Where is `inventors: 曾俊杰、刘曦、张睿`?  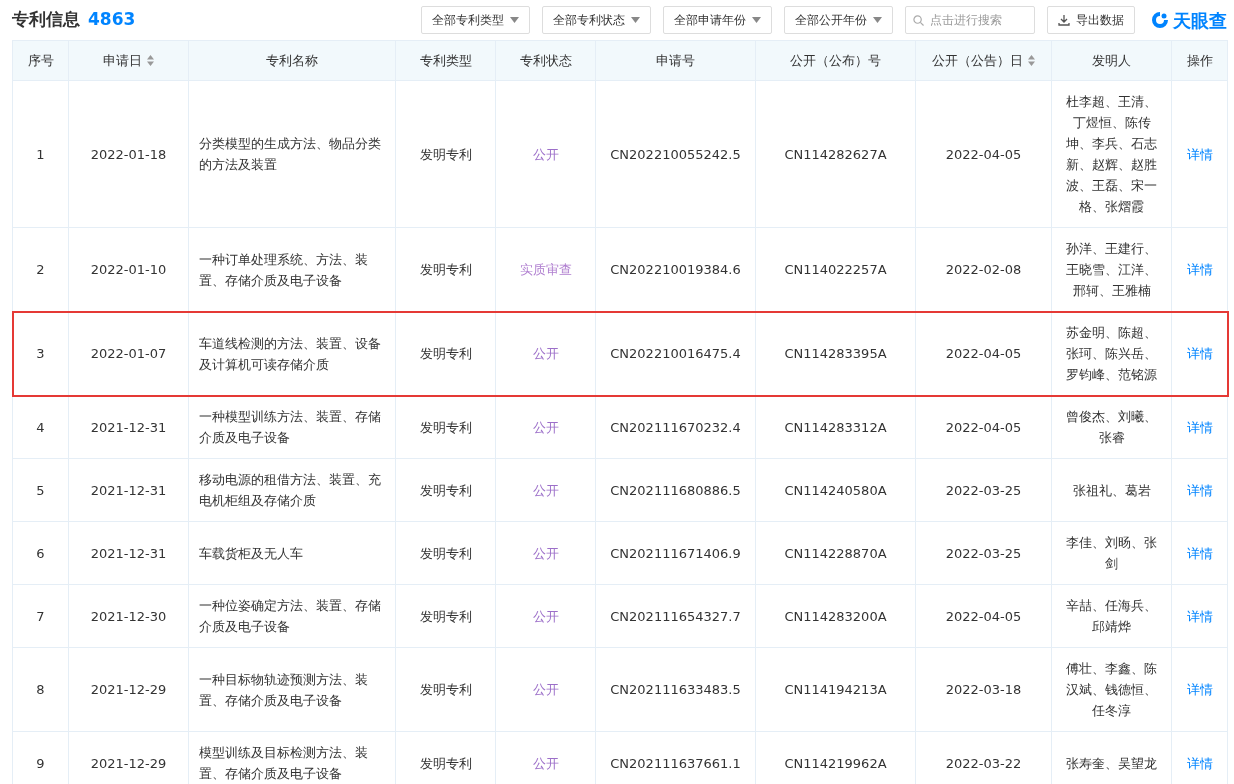
inventors: 曾俊杰、刘曦、张睿 is located at coordinates (1111, 427).